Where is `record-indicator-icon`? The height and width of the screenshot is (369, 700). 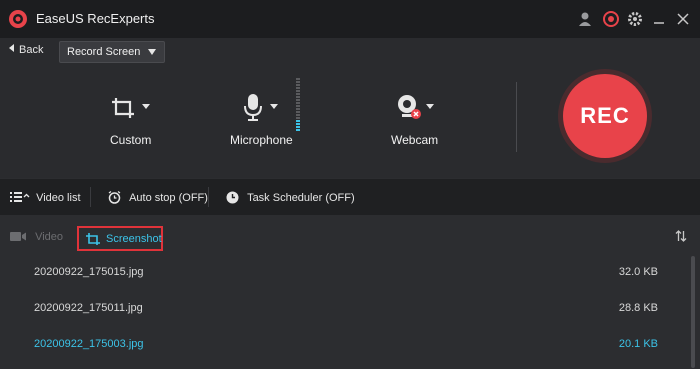
record-indicator-icon is located at coordinates (611, 19).